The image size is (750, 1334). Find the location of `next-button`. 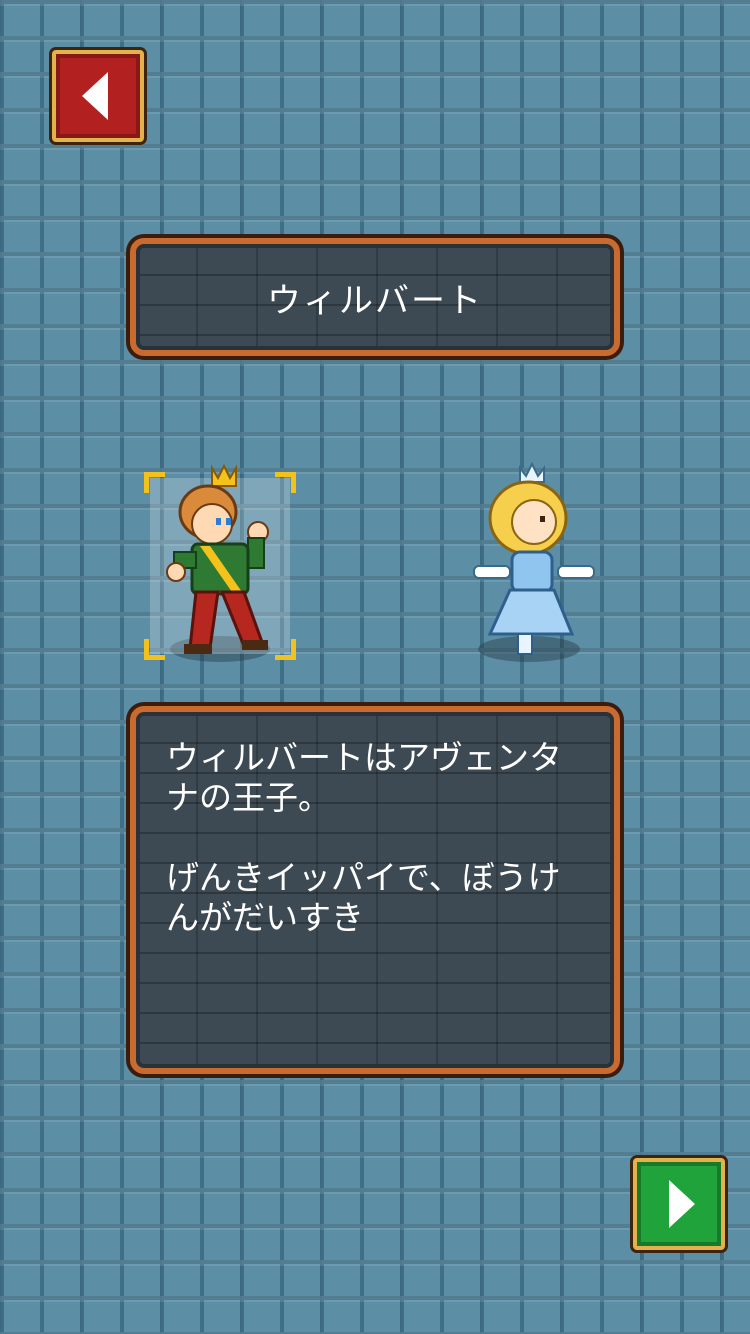

next-button is located at coordinates (679, 1204).